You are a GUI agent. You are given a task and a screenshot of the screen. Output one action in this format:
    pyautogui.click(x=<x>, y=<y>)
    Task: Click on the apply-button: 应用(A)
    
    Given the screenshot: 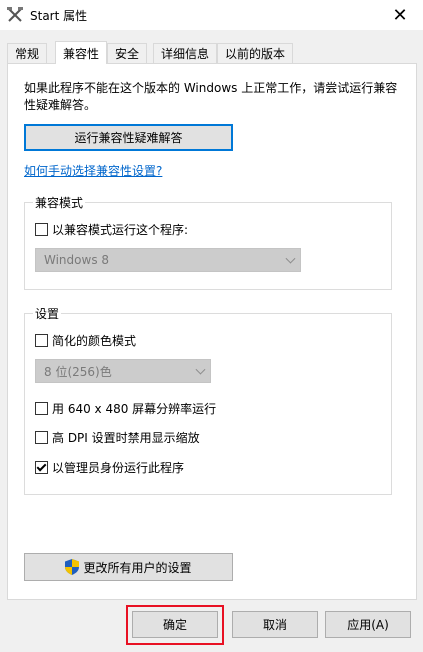 What is the action you would take?
    pyautogui.click(x=368, y=624)
    